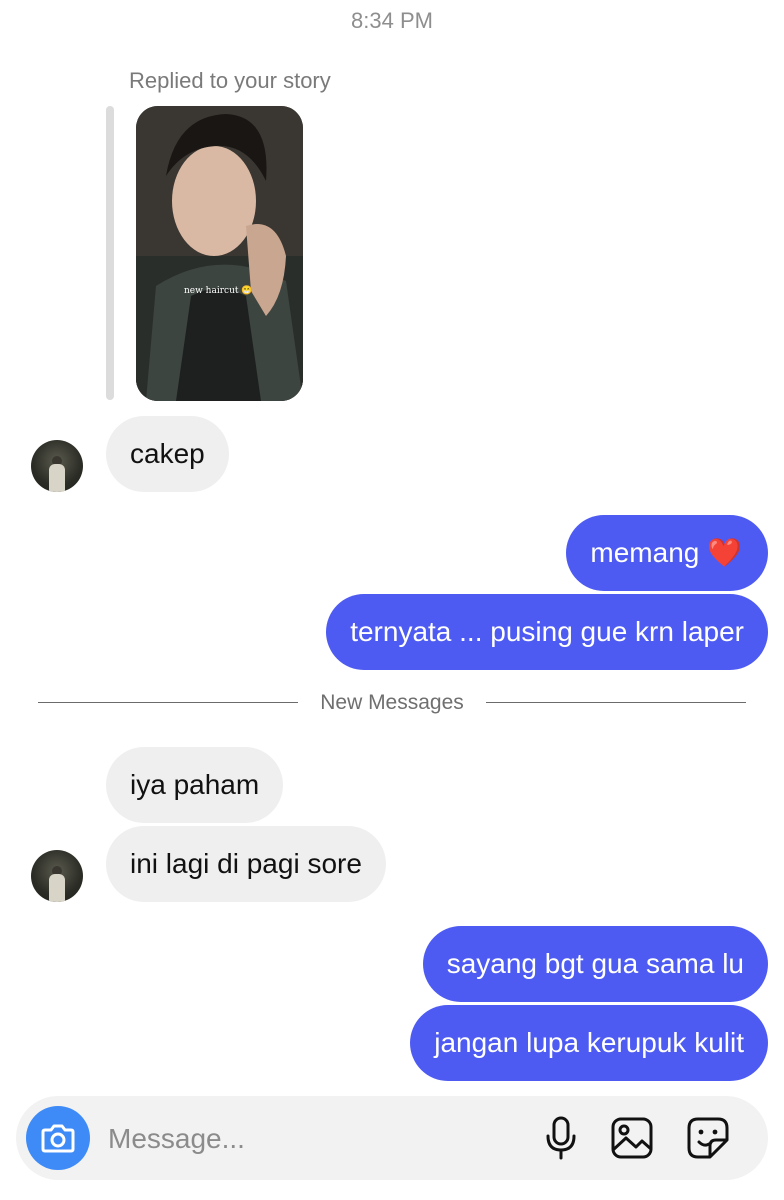 This screenshot has height=1200, width=784. I want to click on message-input, so click(308, 1139).